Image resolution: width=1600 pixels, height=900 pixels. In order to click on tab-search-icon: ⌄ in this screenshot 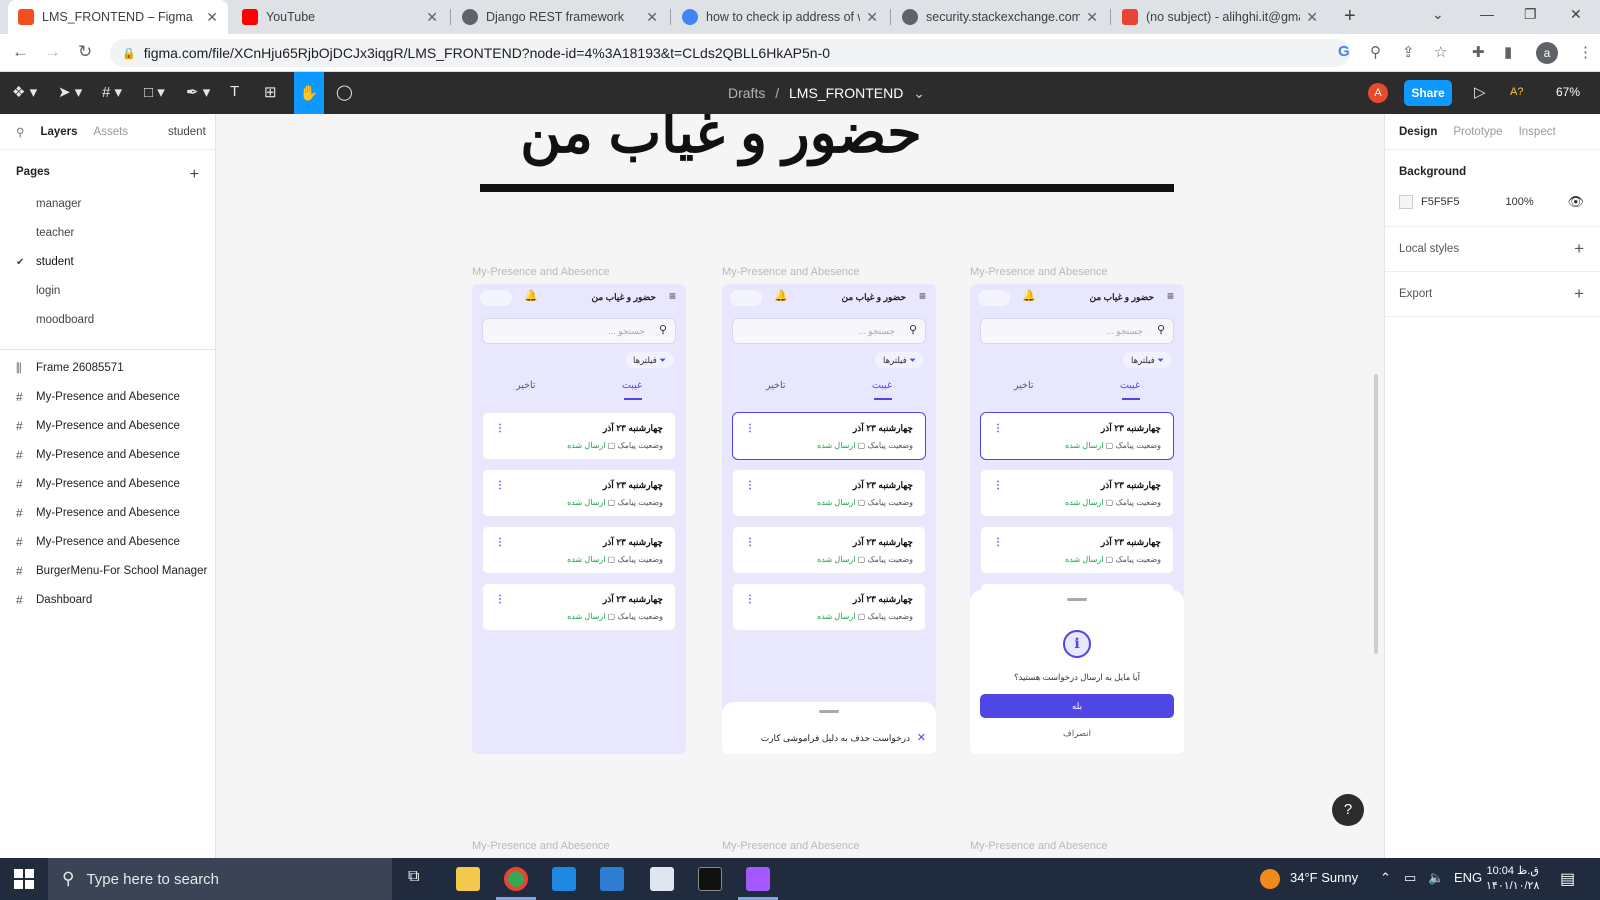, I will do `click(1438, 14)`.